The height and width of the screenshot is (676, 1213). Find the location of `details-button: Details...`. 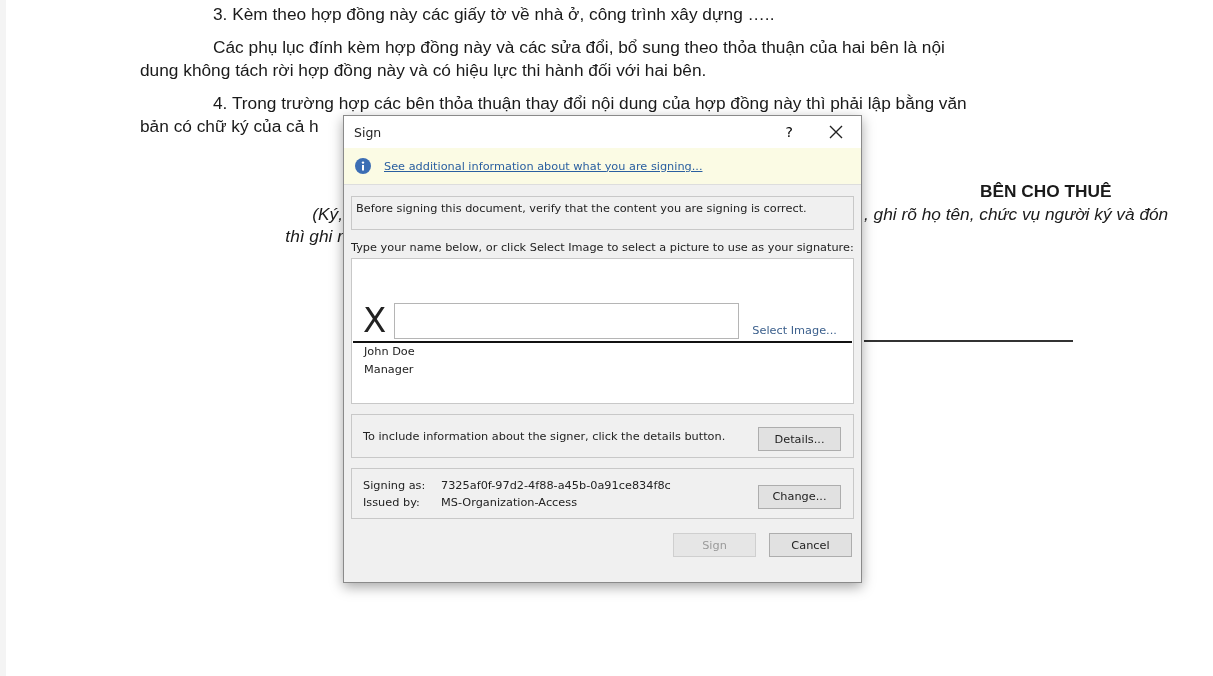

details-button: Details... is located at coordinates (799, 439).